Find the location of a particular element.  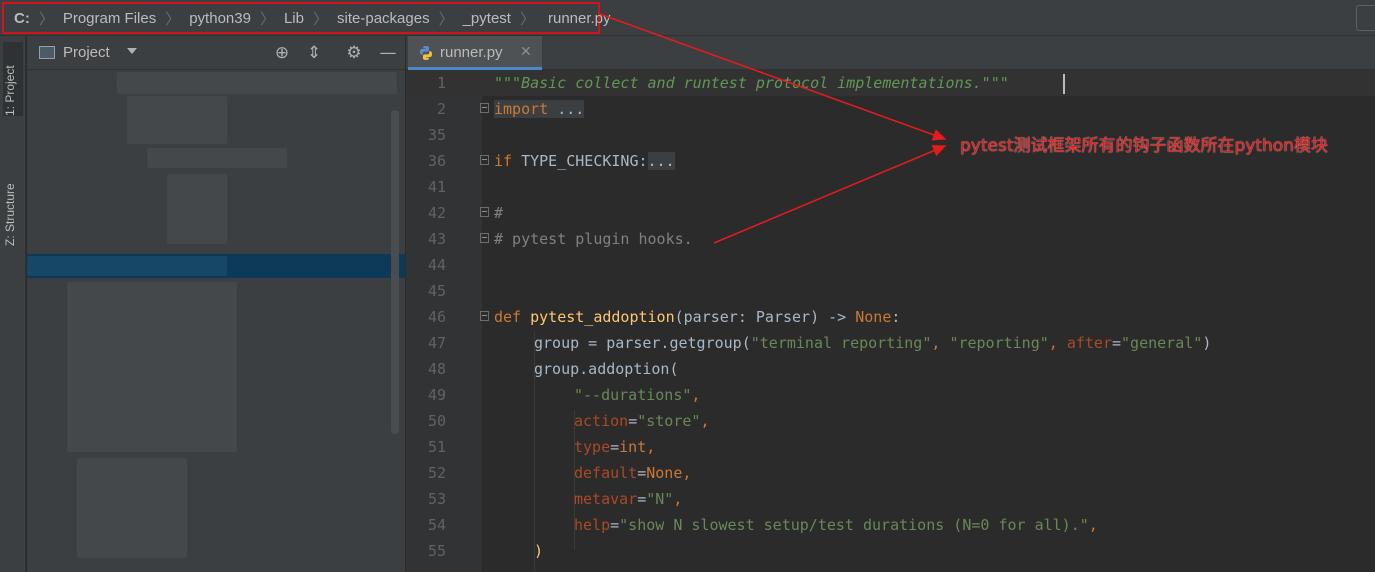

line-number: 49 is located at coordinates (436, 395).